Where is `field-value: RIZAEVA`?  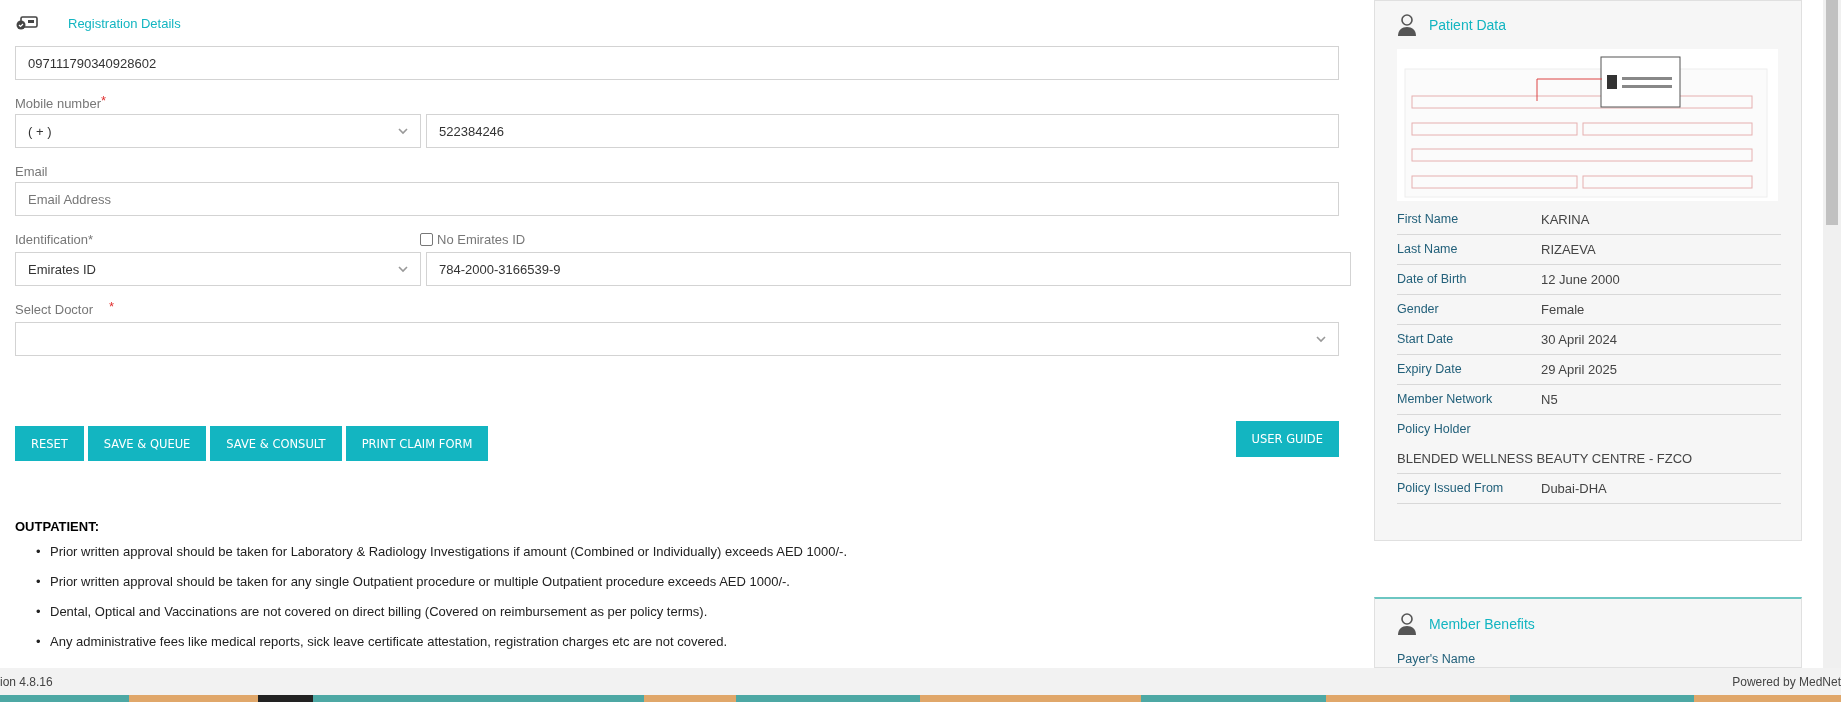
field-value: RIZAEVA is located at coordinates (1568, 250).